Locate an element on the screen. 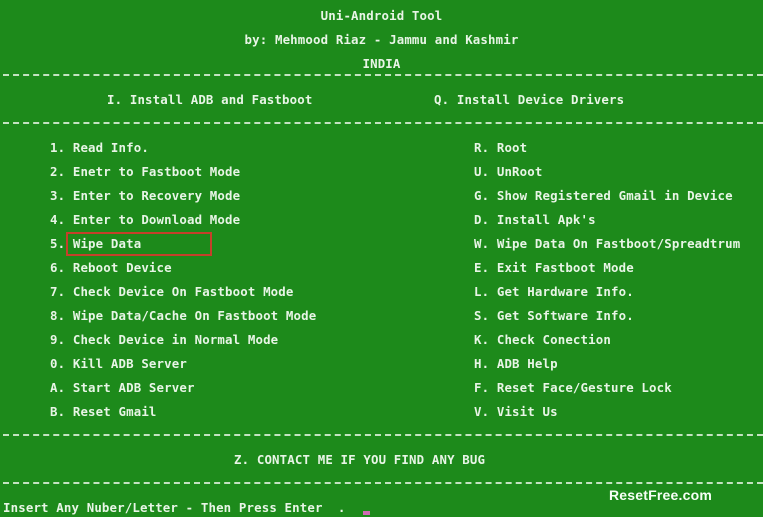  menu-item-software-info: S. Get Software Info. is located at coordinates (554, 316).